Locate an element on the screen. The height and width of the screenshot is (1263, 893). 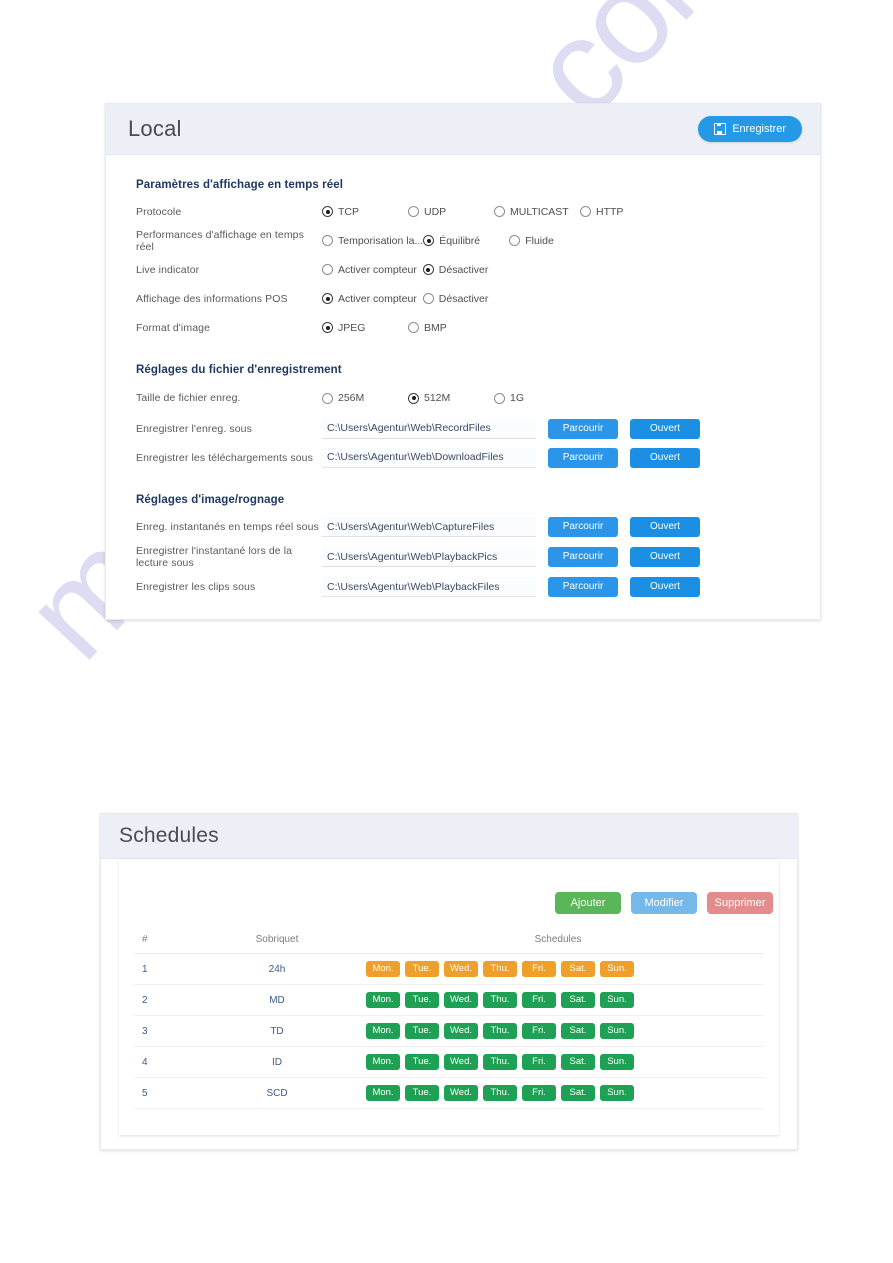
row-days: Mon. Tue. Wed. Thu. Fri. Sat. Sun. is located at coordinates (558, 969).